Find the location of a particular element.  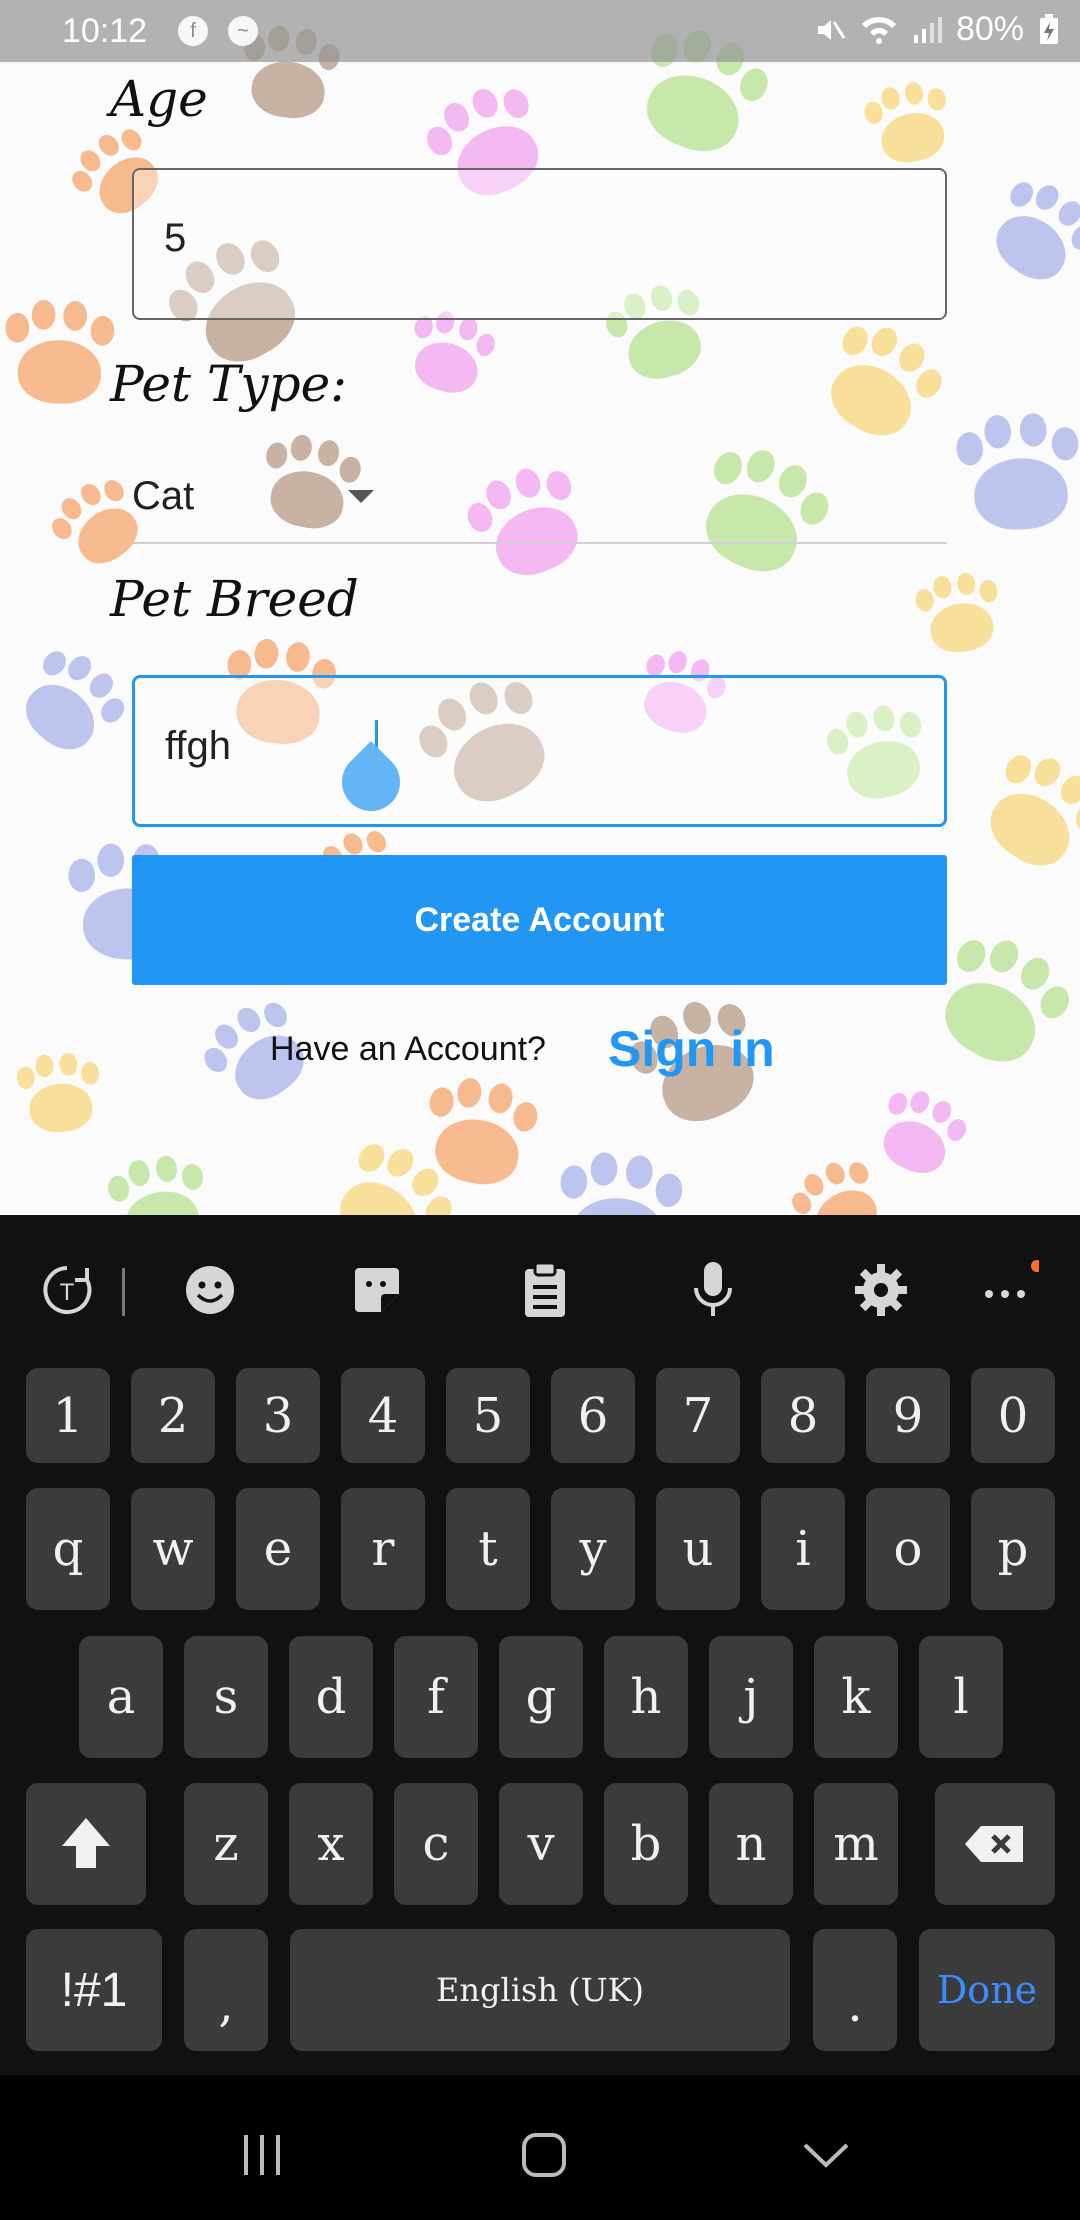

key-v: v is located at coordinates (541, 1844).